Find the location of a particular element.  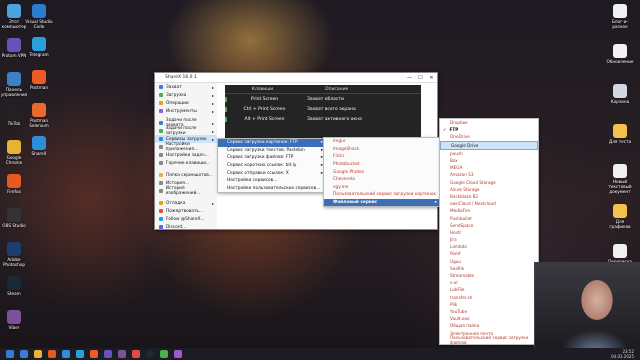

file-service-item: SendSpace is located at coordinates (489, 225).